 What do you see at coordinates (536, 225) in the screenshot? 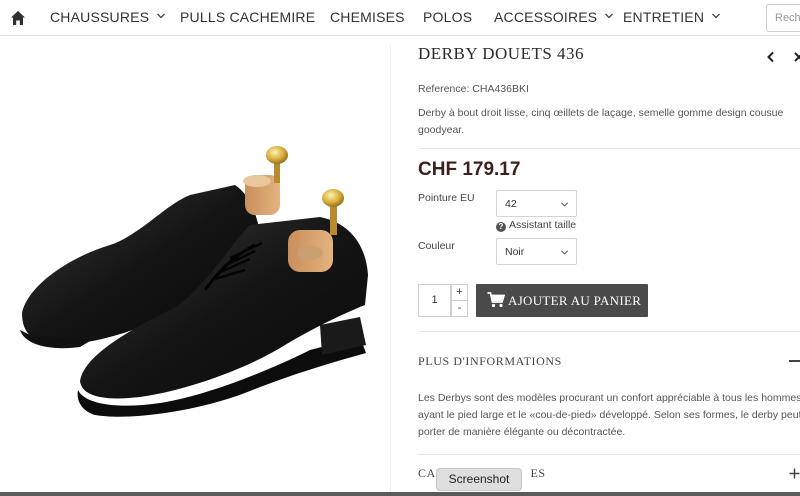
I see `size-assistant-link: ? Assistant taille` at bounding box center [536, 225].